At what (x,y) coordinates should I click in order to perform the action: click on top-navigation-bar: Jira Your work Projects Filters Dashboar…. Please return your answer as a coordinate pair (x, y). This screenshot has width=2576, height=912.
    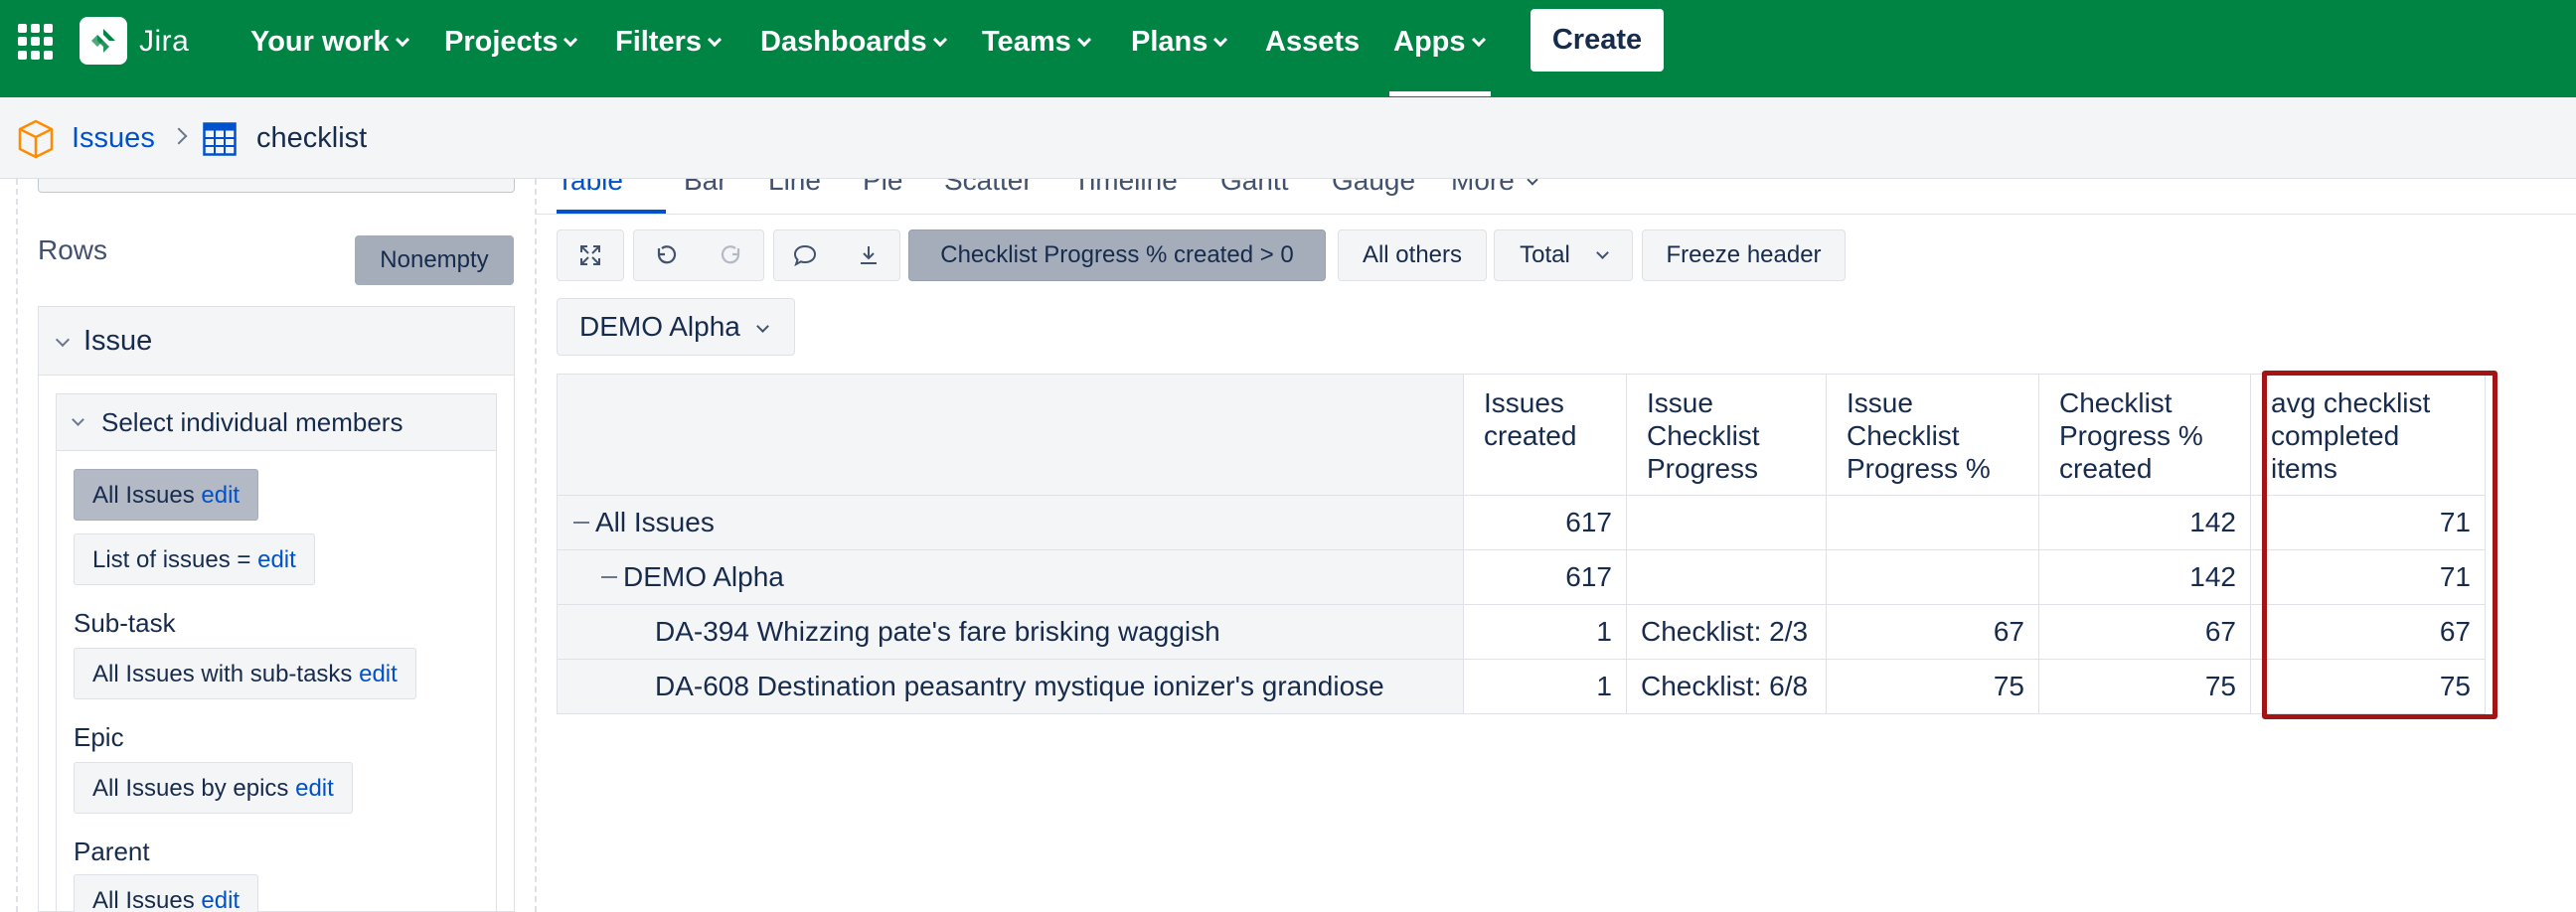
    Looking at the image, I should click on (1288, 48).